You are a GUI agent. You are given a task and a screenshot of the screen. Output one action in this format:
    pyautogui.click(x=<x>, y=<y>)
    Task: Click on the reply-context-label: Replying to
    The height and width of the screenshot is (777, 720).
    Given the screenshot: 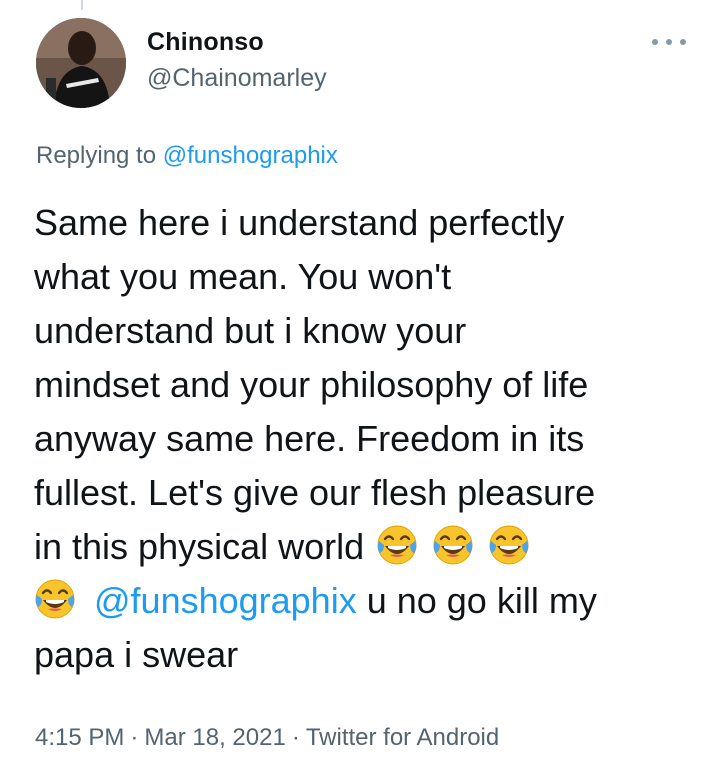 What is the action you would take?
    pyautogui.click(x=99, y=155)
    